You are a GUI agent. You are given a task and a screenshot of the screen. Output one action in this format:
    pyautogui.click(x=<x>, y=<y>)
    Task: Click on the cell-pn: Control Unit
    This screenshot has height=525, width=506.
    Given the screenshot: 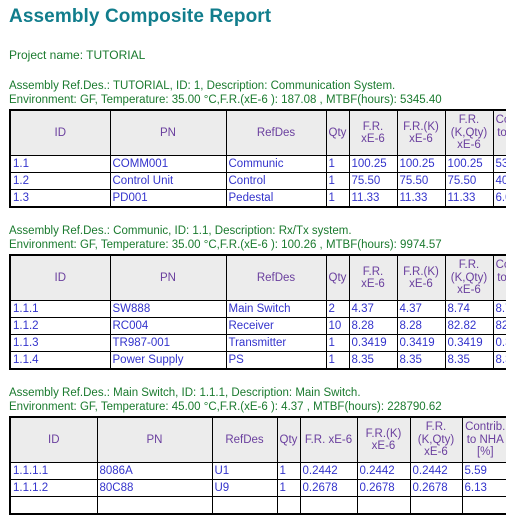 What is the action you would take?
    pyautogui.click(x=168, y=181)
    